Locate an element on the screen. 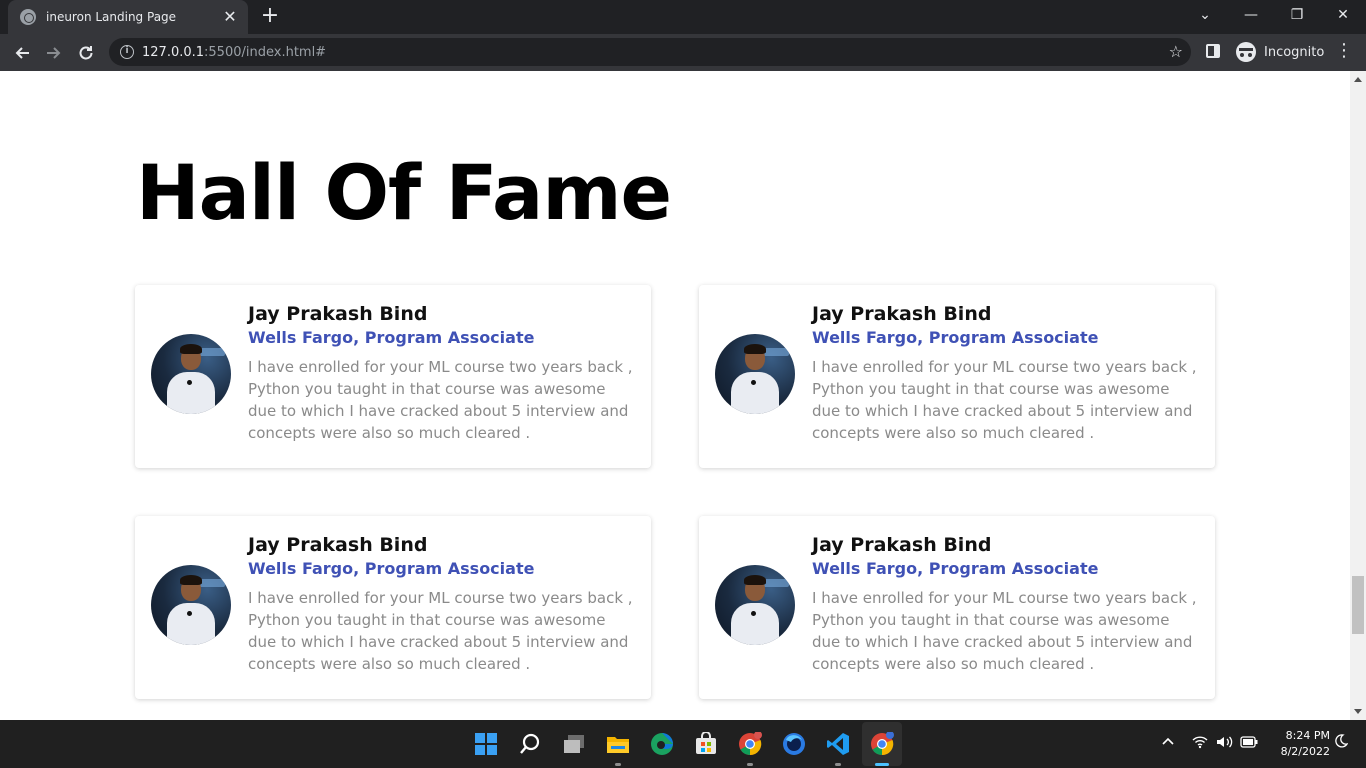  arrow-right-icon is located at coordinates (54, 53).